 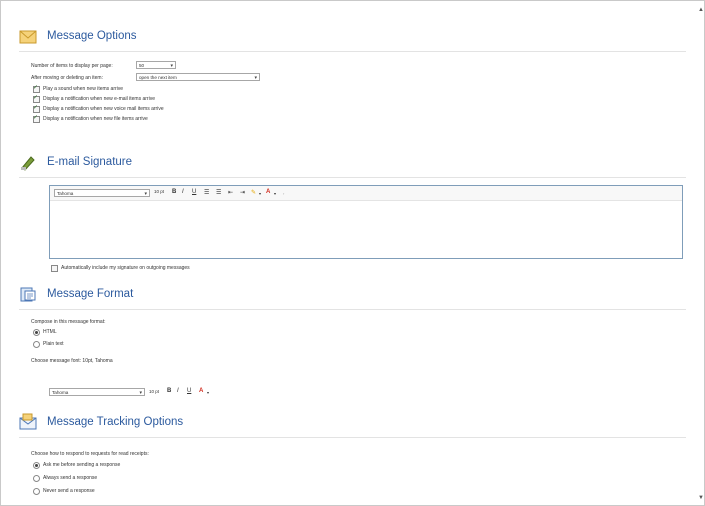 What do you see at coordinates (701, 498) in the screenshot?
I see `scroll-down-icon: ▼` at bounding box center [701, 498].